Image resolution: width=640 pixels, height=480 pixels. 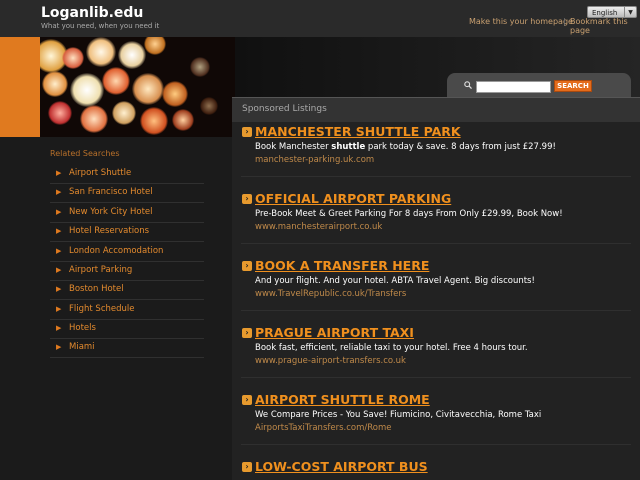 I want to click on related-searches-title: Related Searches, so click(x=85, y=153).